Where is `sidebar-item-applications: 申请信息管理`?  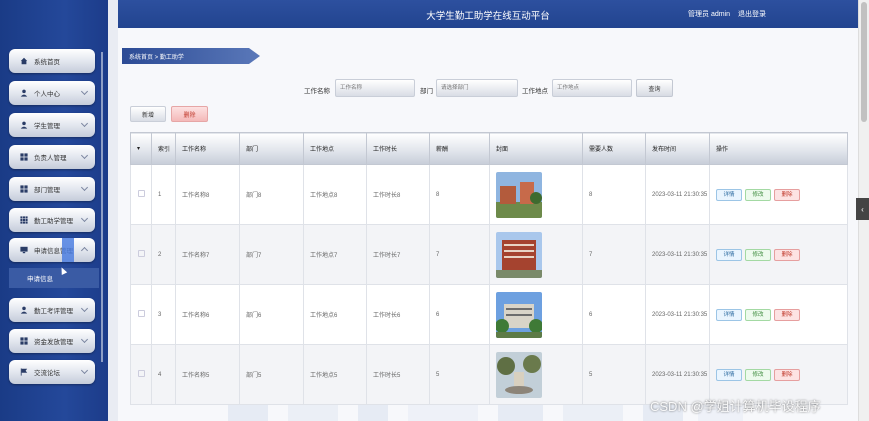
sidebar-item-applications: 申请信息管理 is located at coordinates (52, 250).